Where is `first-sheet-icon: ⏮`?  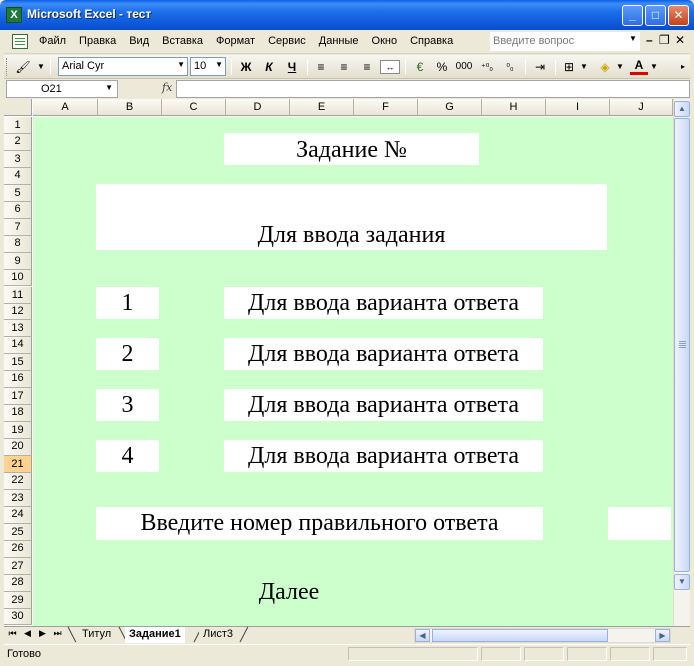
first-sheet-icon: ⏮ is located at coordinates (12, 633).